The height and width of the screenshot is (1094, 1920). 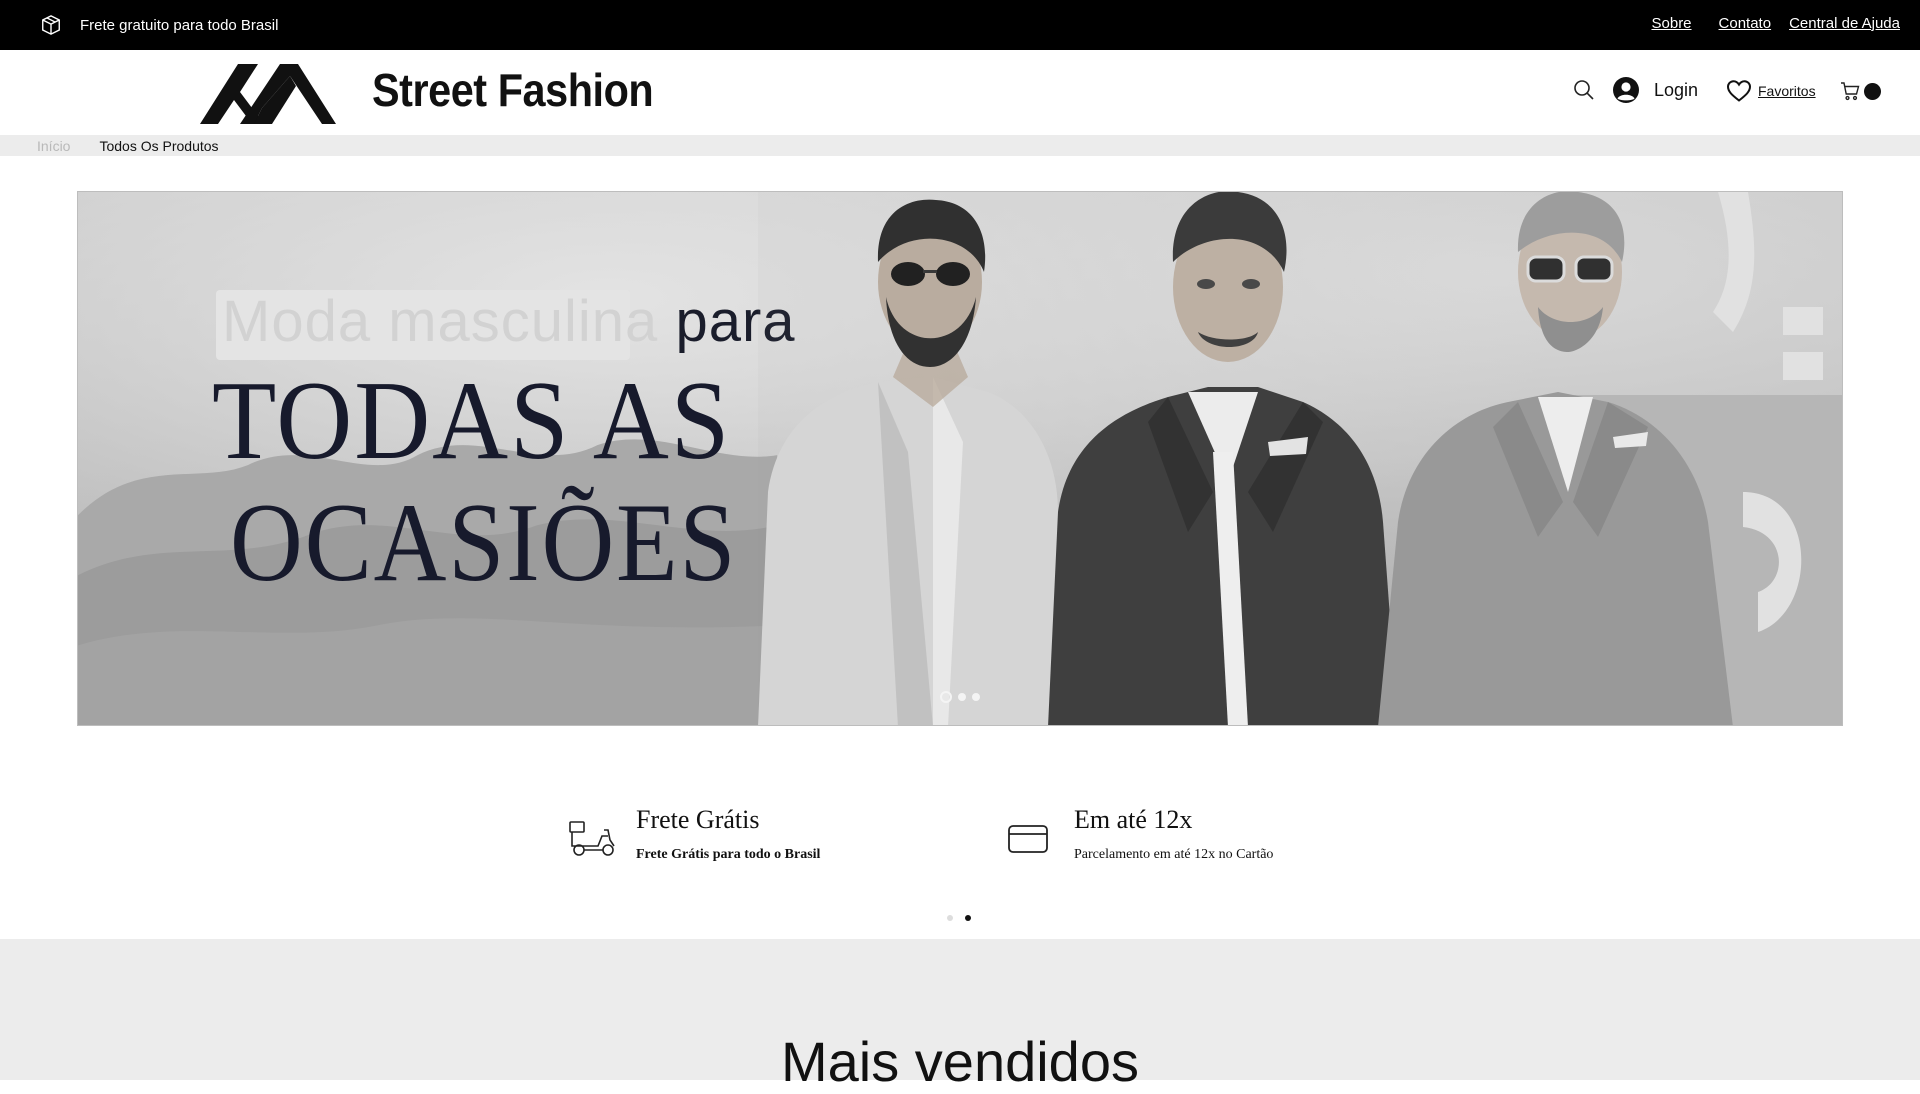 I want to click on link-central-de-ajuda: Central de Ajuda, so click(x=1844, y=23).